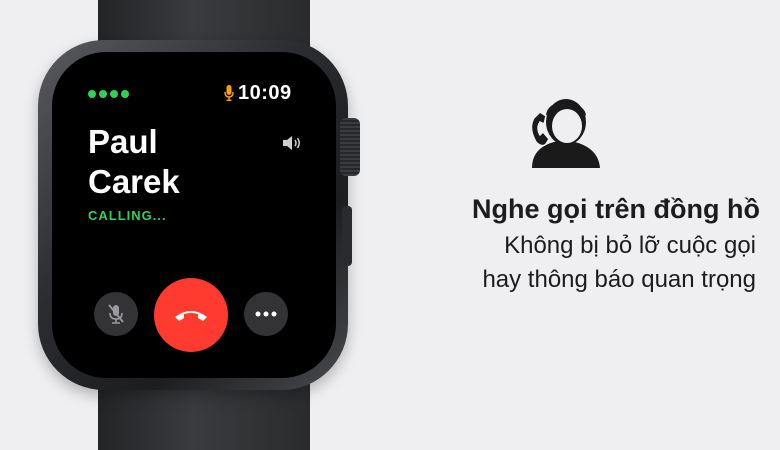  Describe the element at coordinates (134, 181) in the screenshot. I see `caller-last-name: Carek` at that location.